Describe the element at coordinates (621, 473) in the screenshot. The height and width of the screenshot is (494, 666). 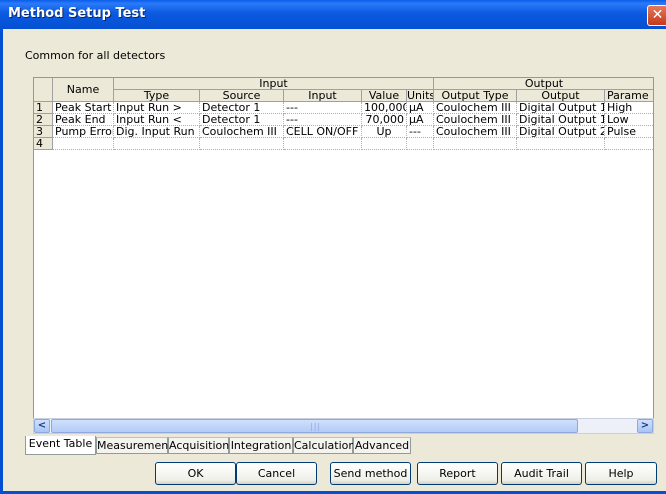
I see `help-button: Help` at that location.